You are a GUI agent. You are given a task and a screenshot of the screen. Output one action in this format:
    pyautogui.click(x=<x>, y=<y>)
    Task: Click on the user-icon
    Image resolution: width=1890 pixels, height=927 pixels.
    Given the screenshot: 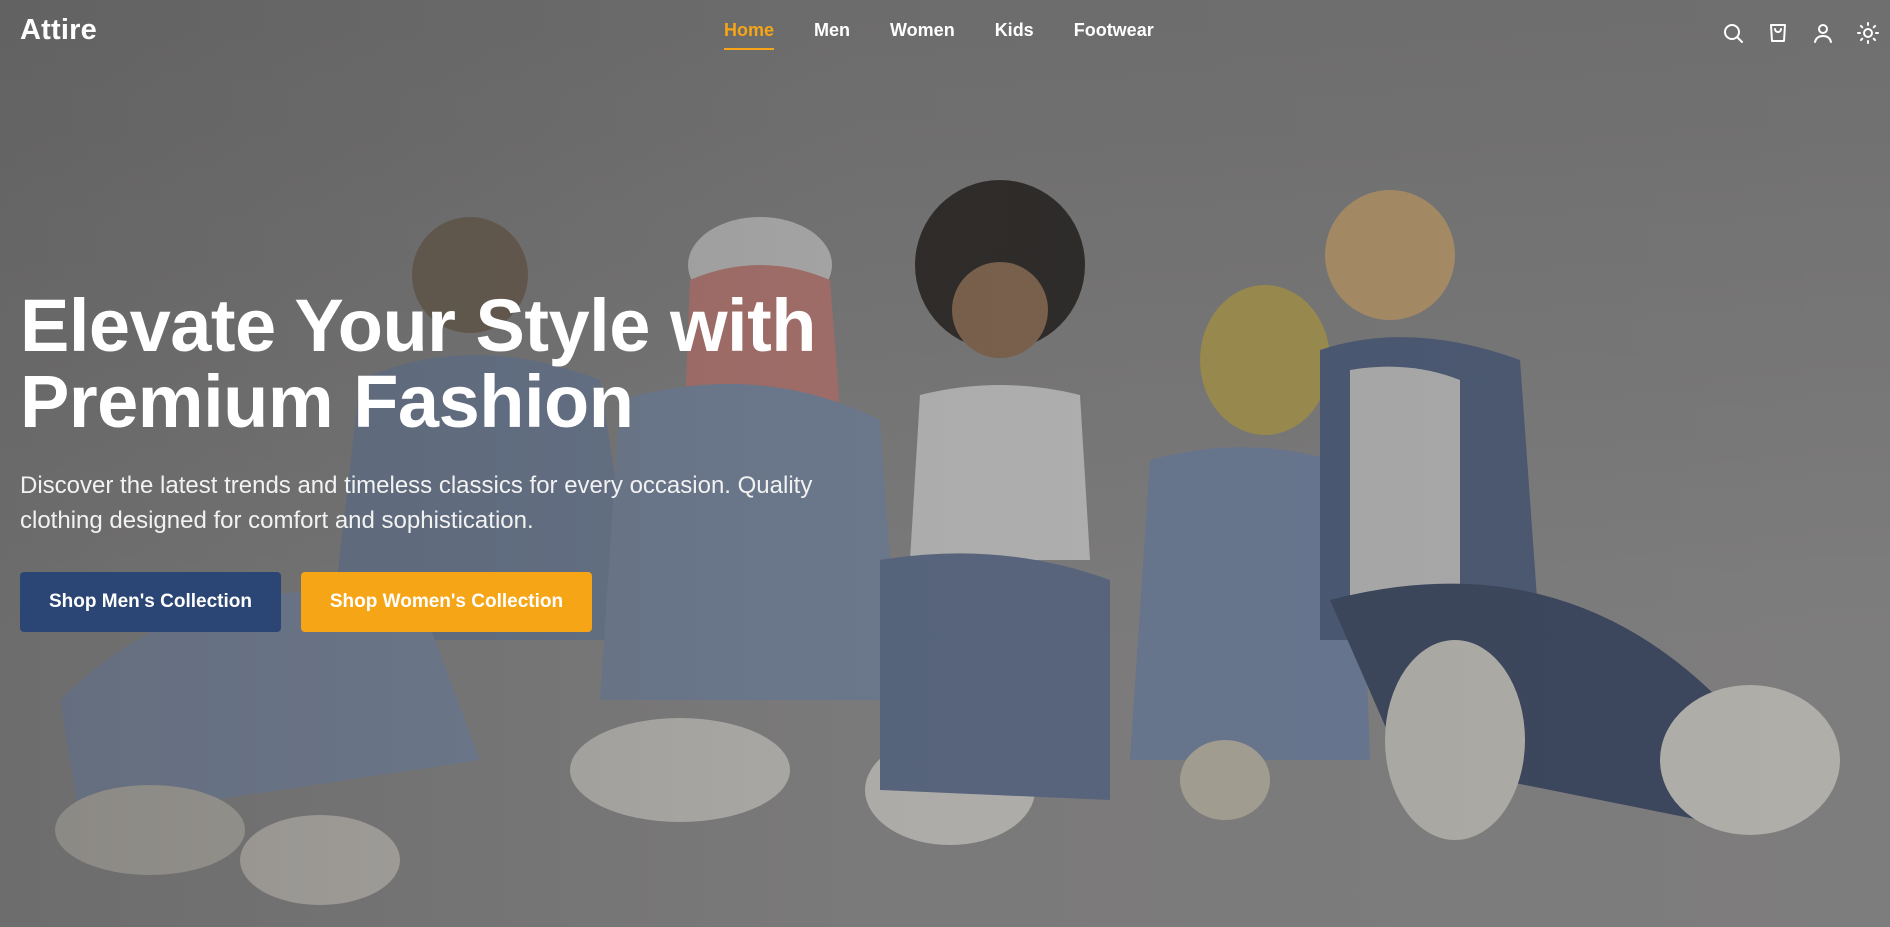 What is the action you would take?
    pyautogui.click(x=1822, y=33)
    